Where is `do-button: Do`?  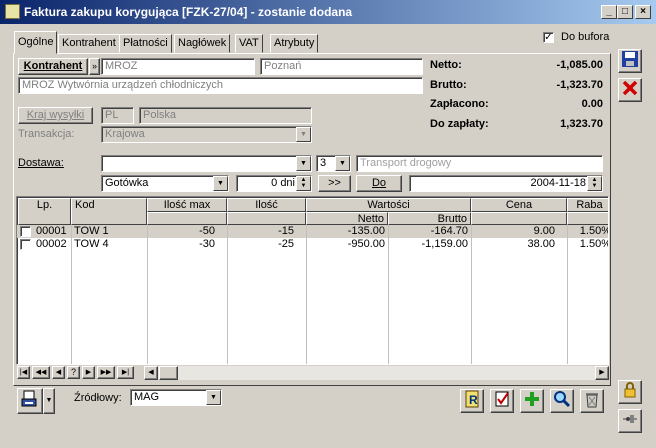
do-button: Do is located at coordinates (379, 183).